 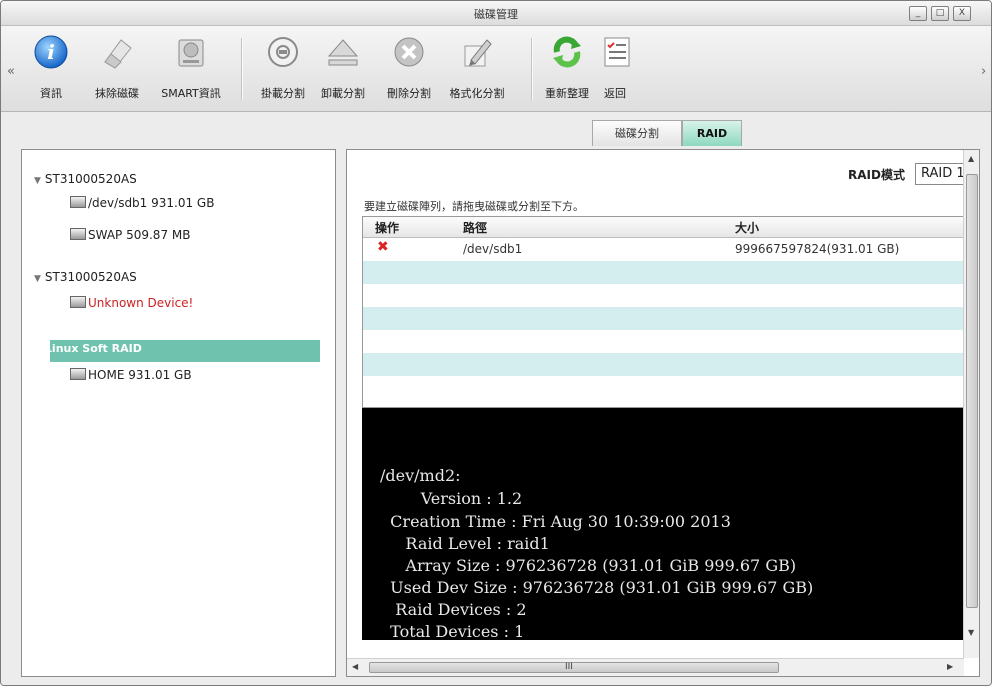 What do you see at coordinates (451, 498) in the screenshot?
I see `console-line: Version : 1.2` at bounding box center [451, 498].